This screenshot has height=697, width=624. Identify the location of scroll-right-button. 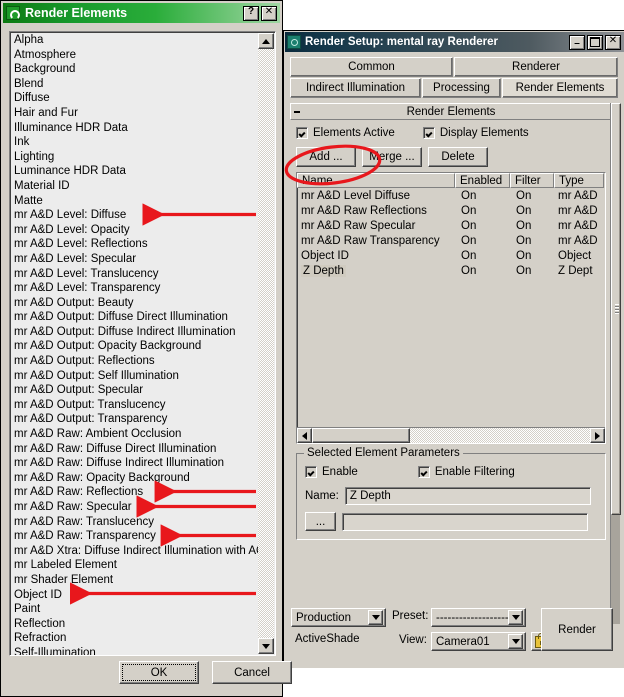
(597, 435).